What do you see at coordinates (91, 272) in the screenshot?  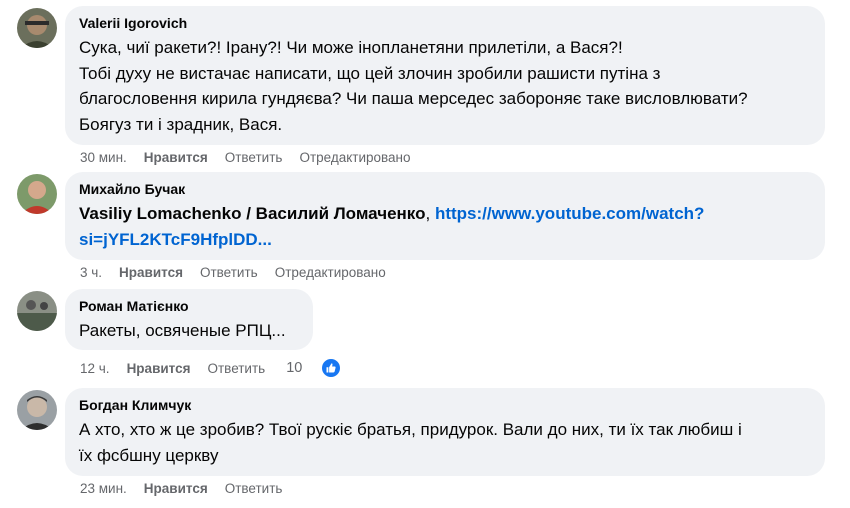 I see `comment-timestamp: 3 ч.` at bounding box center [91, 272].